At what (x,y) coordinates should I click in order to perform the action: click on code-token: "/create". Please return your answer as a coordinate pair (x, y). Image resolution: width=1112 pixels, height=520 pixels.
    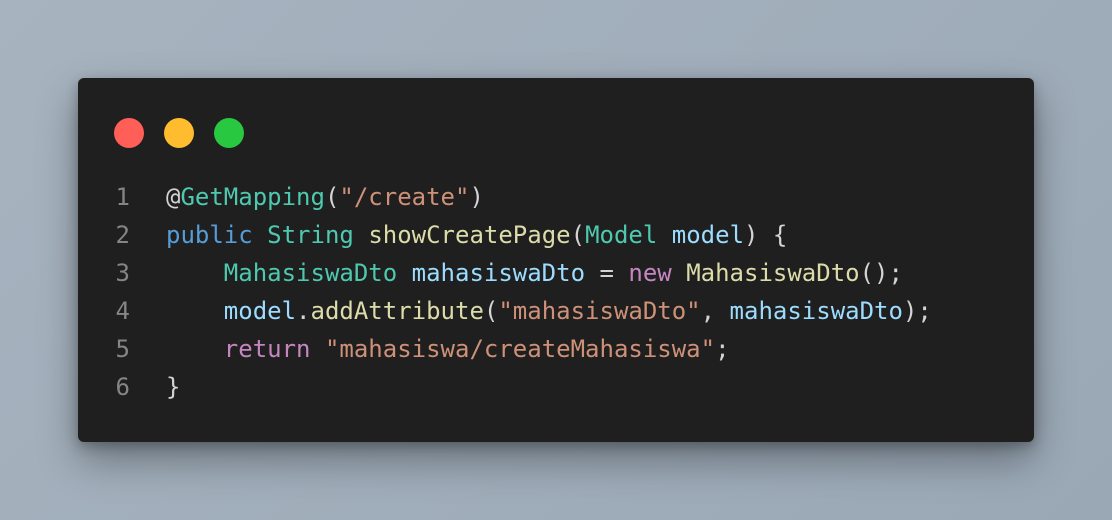
    Looking at the image, I should click on (404, 197).